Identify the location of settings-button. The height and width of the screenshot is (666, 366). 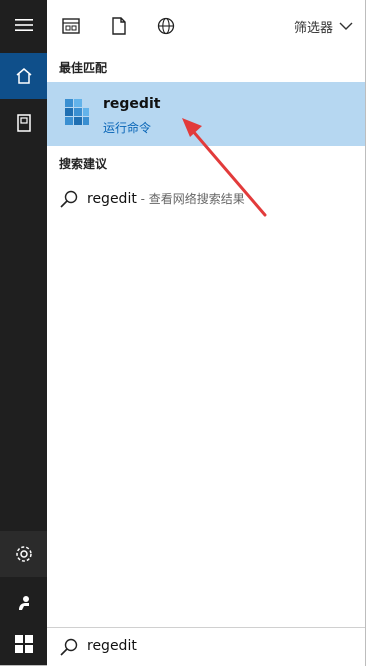
(23, 554).